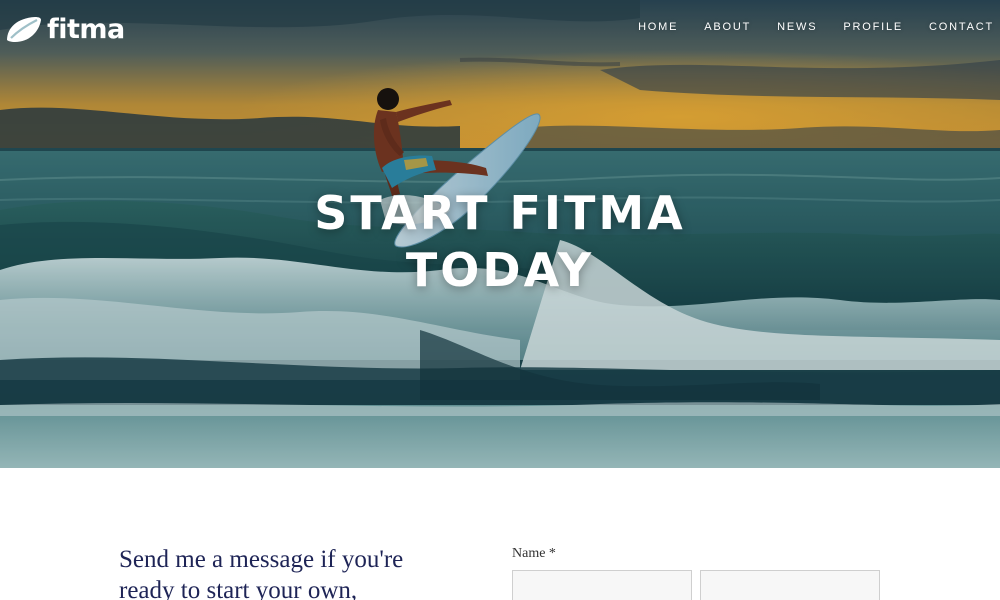 The height and width of the screenshot is (600, 1000). Describe the element at coordinates (534, 553) in the screenshot. I see `name-field-label: Name *` at that location.